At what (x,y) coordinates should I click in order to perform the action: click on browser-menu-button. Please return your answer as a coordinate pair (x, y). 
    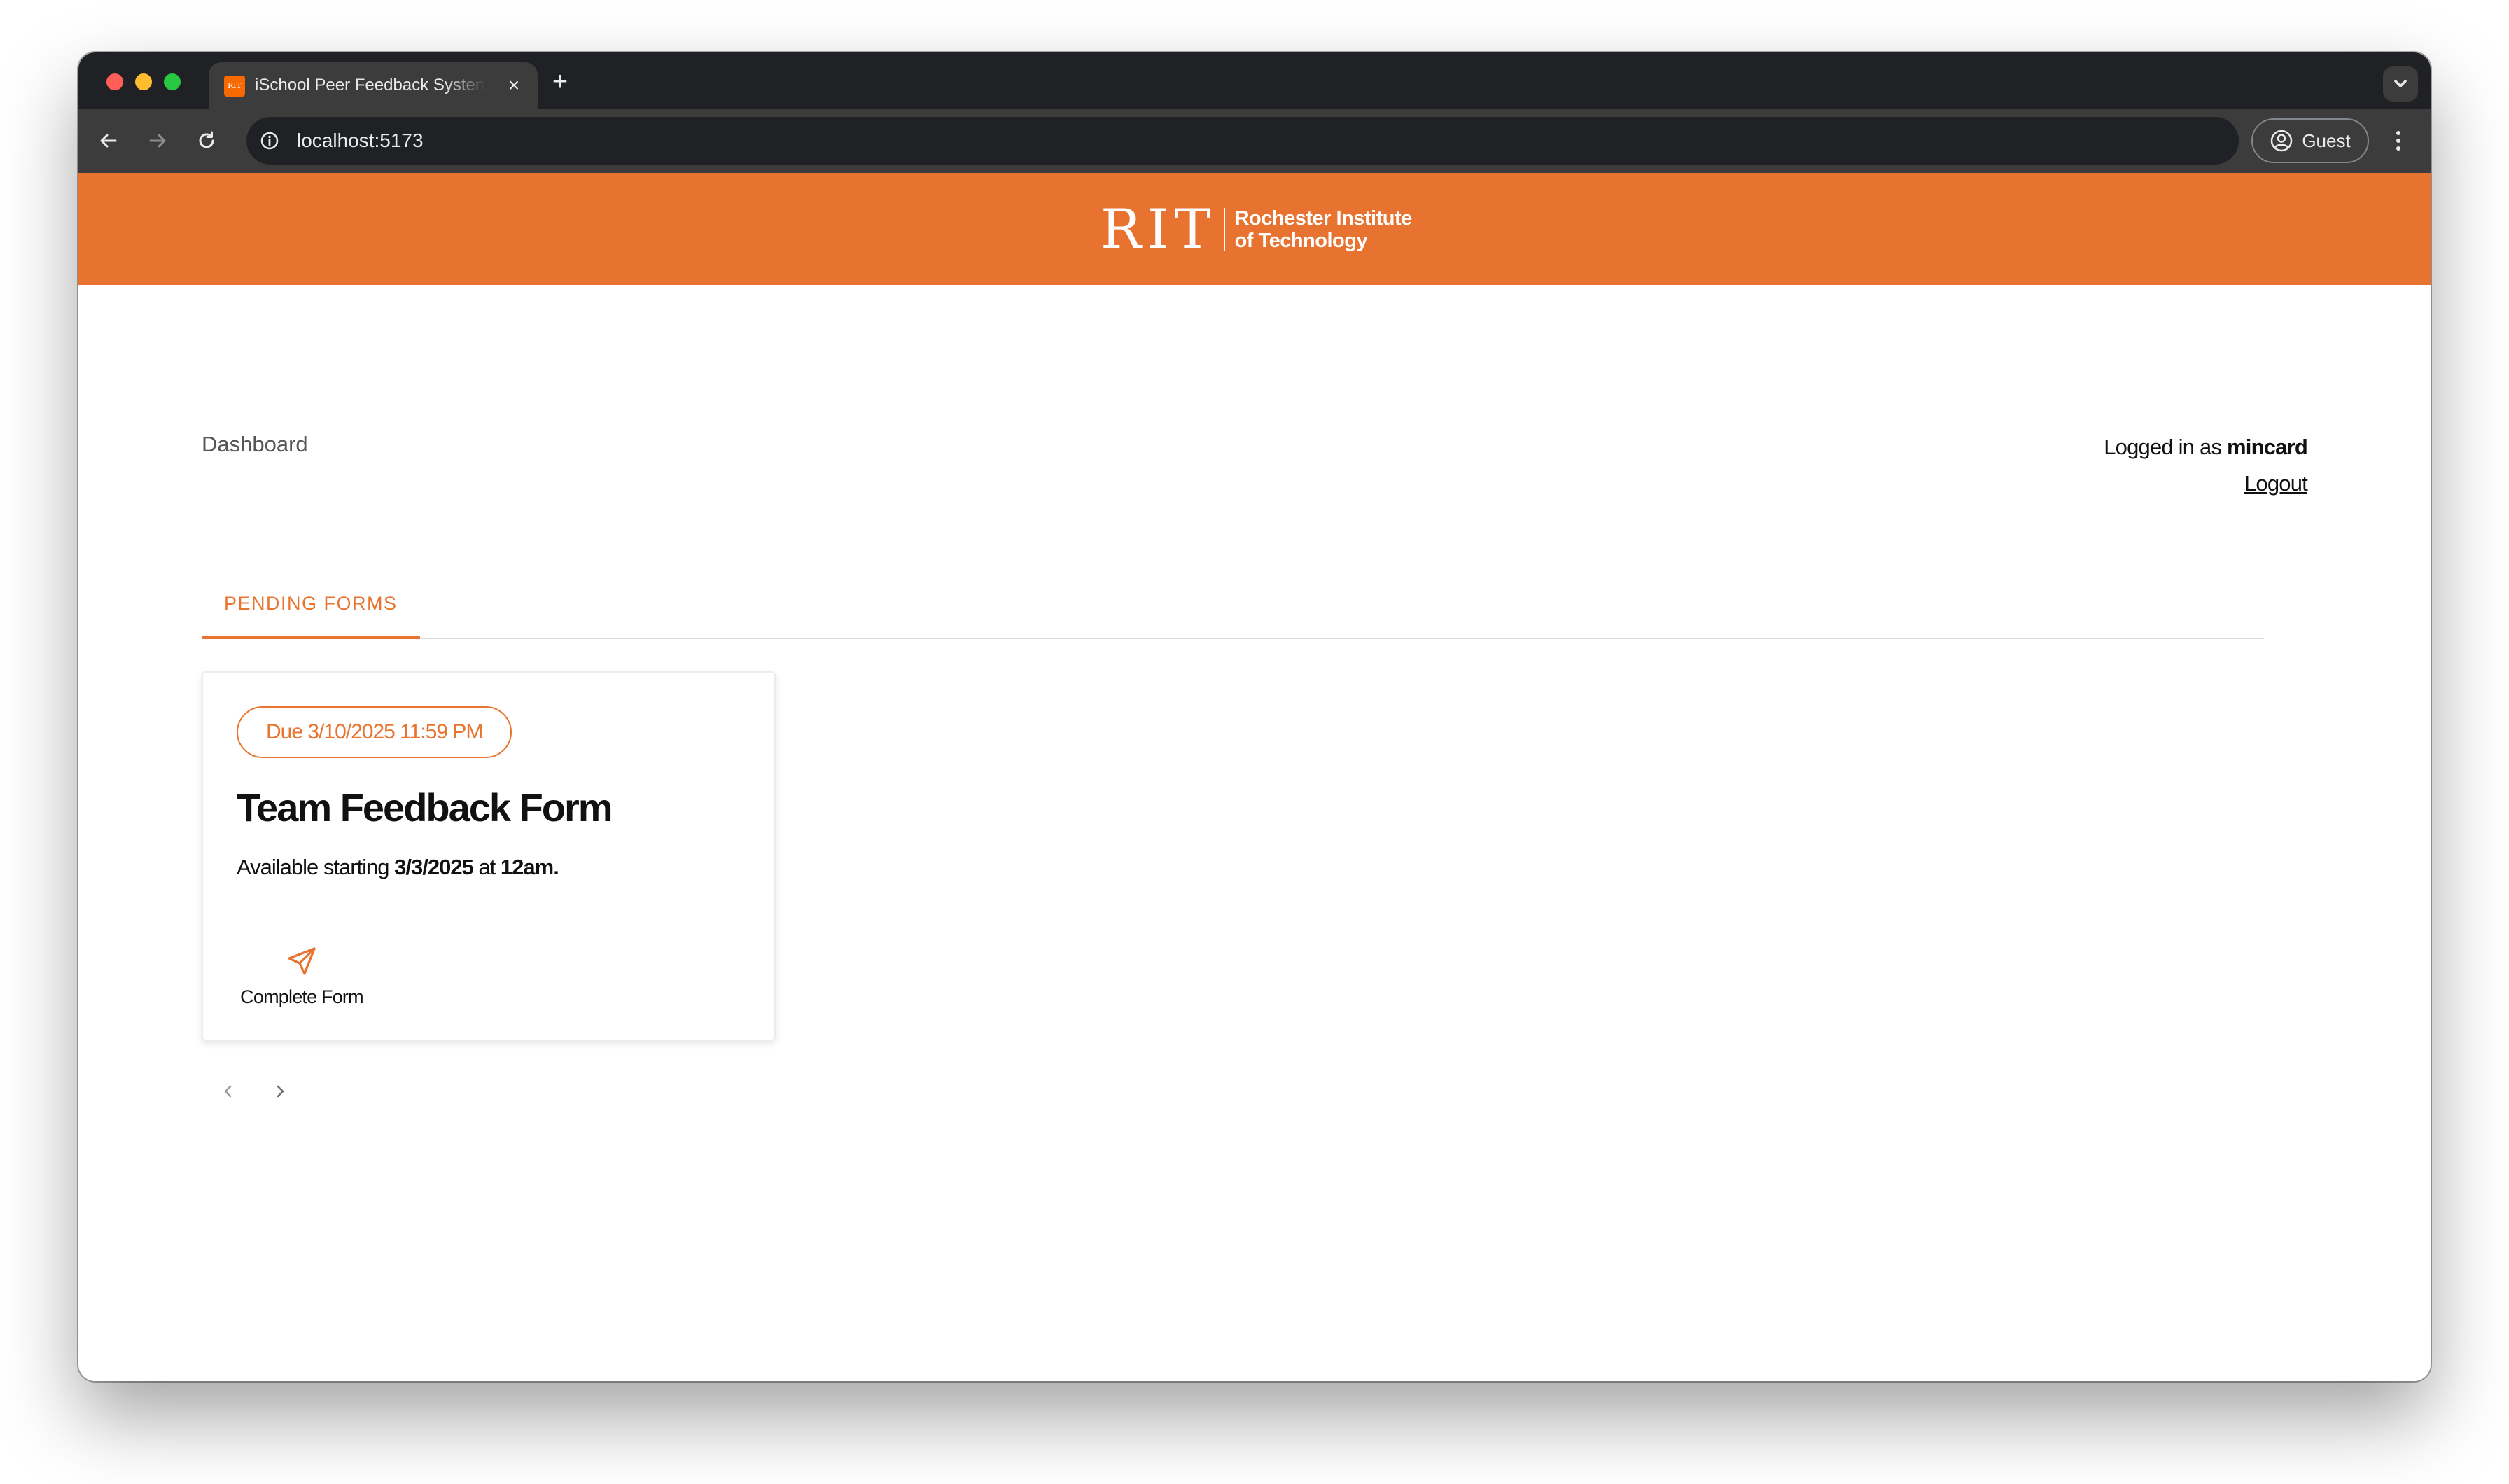
    Looking at the image, I should click on (2398, 141).